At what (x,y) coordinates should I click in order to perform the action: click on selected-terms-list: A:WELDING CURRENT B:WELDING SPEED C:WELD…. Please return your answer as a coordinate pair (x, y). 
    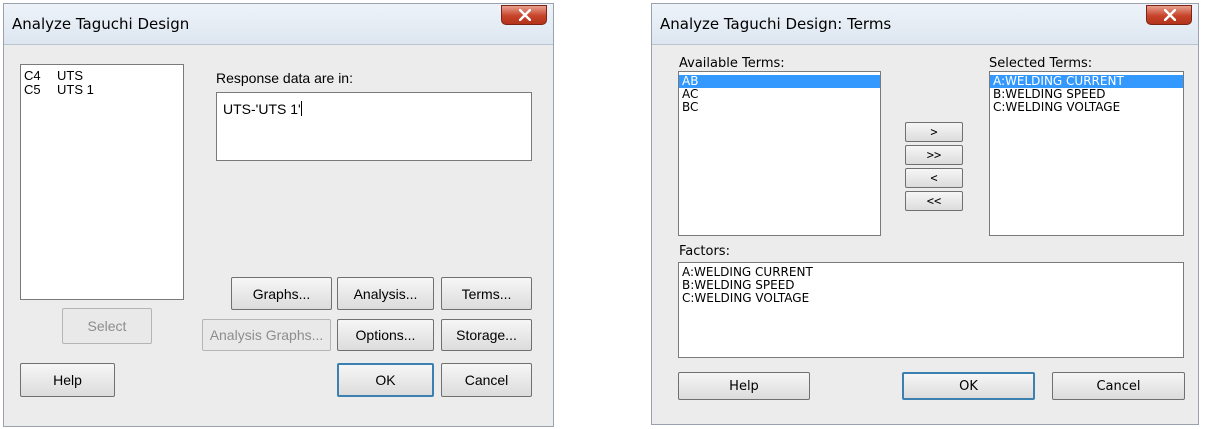
    Looking at the image, I should click on (1086, 153).